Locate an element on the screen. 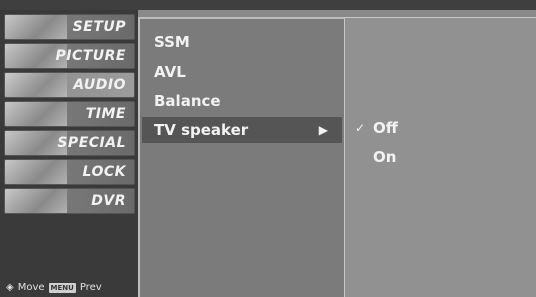 The width and height of the screenshot is (536, 297). lock-icon is located at coordinates (36, 172).